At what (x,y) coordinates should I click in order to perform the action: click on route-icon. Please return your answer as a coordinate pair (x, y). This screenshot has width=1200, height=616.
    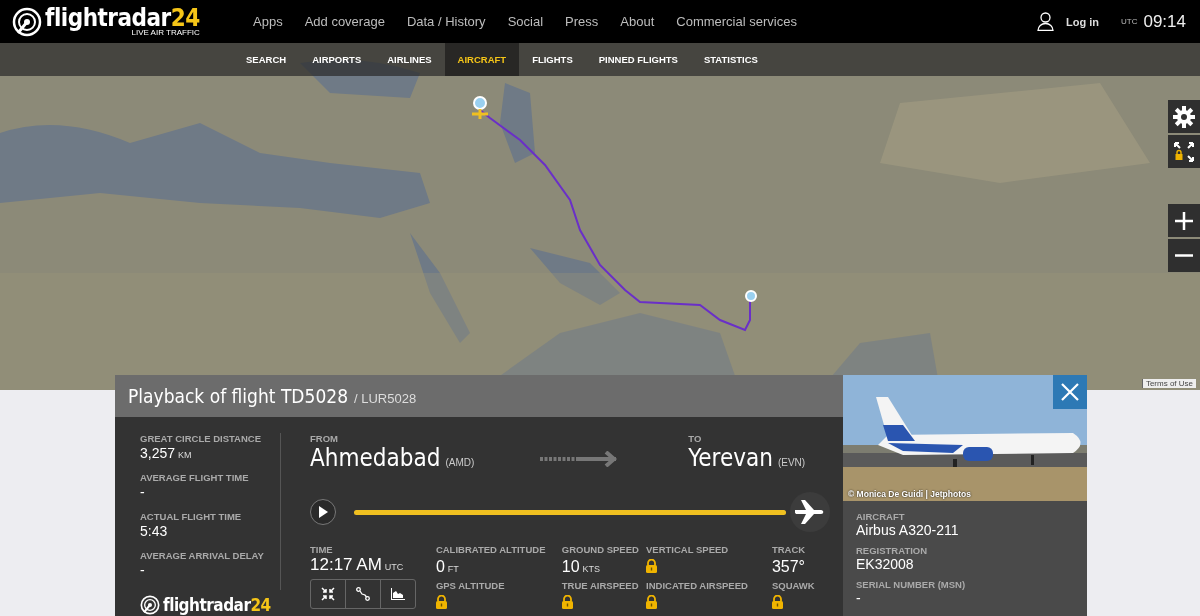
    Looking at the image, I should click on (363, 594).